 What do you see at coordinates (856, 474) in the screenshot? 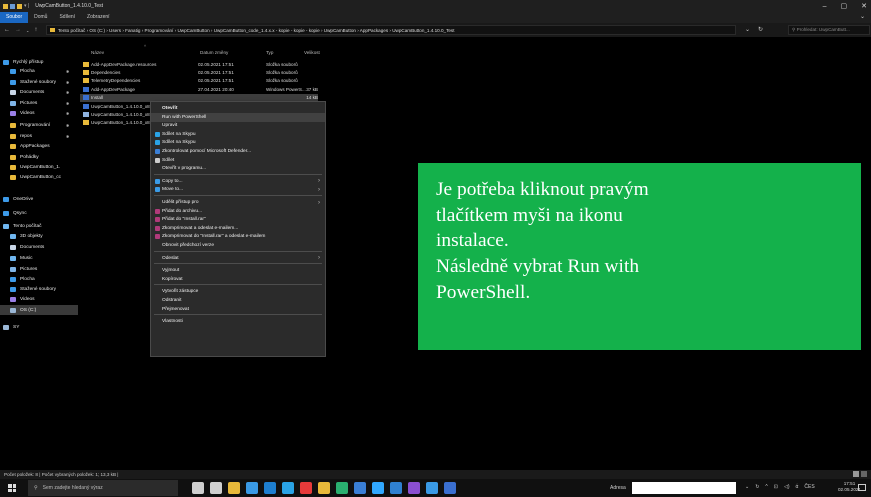
I see `details-view-icon` at bounding box center [856, 474].